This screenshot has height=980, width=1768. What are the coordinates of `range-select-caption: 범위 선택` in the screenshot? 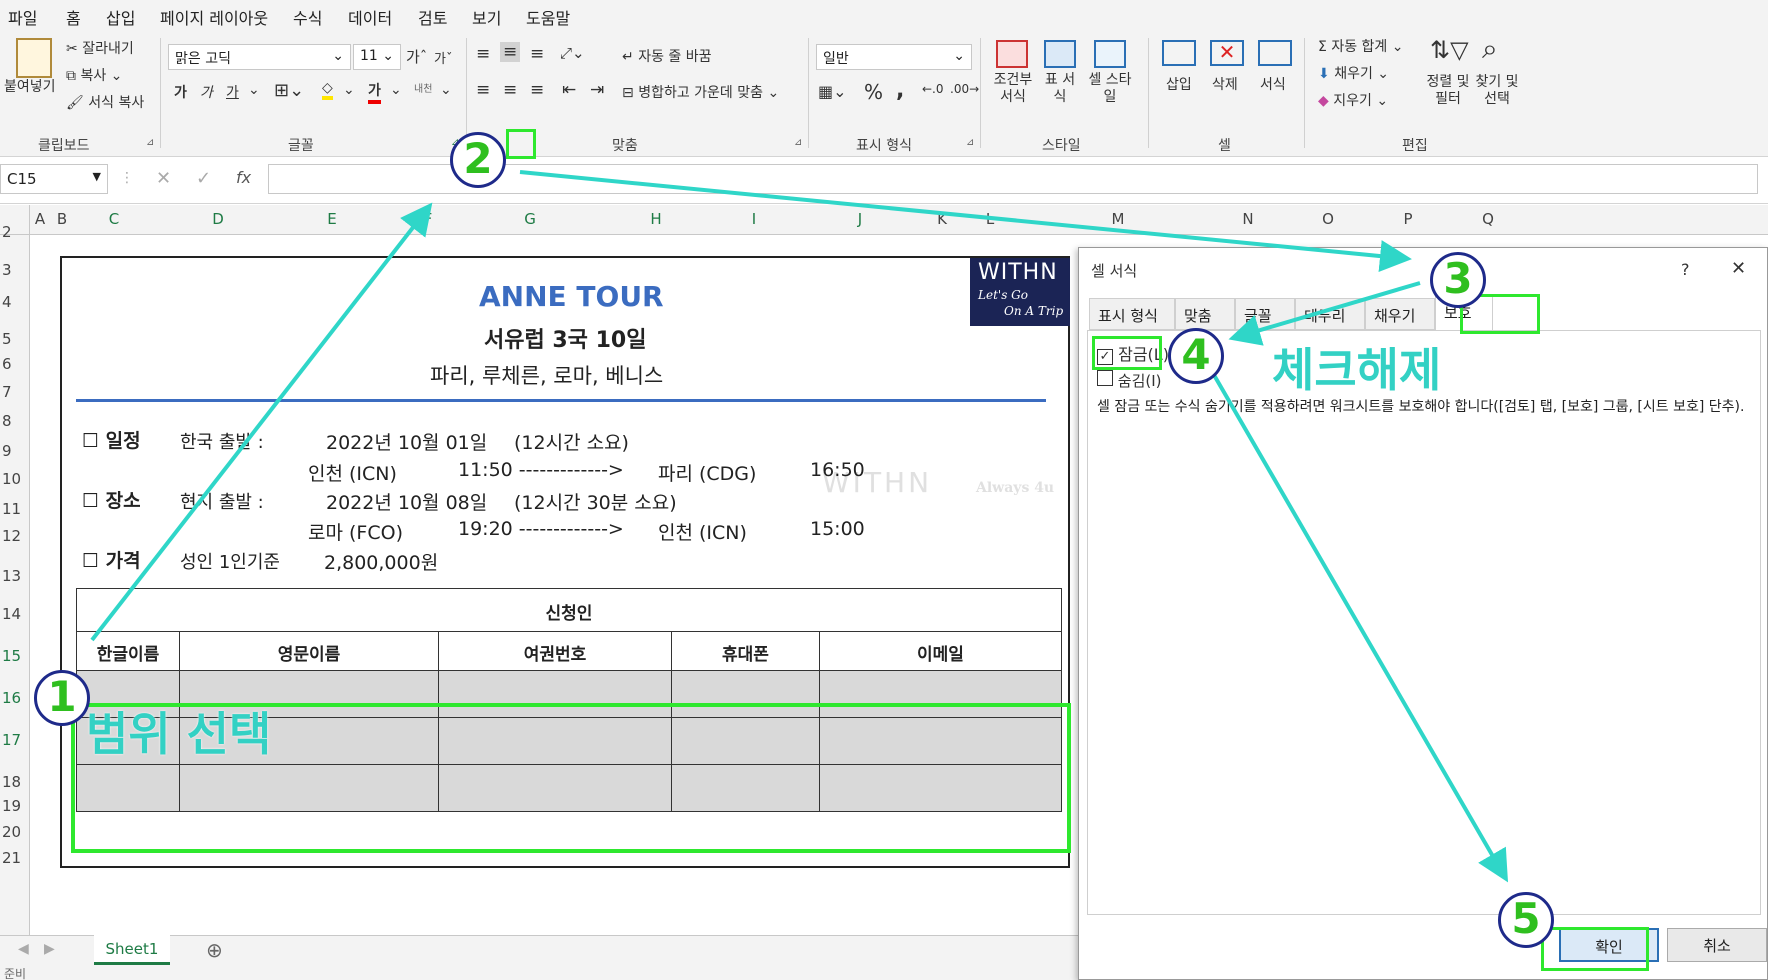 It's located at (179, 734).